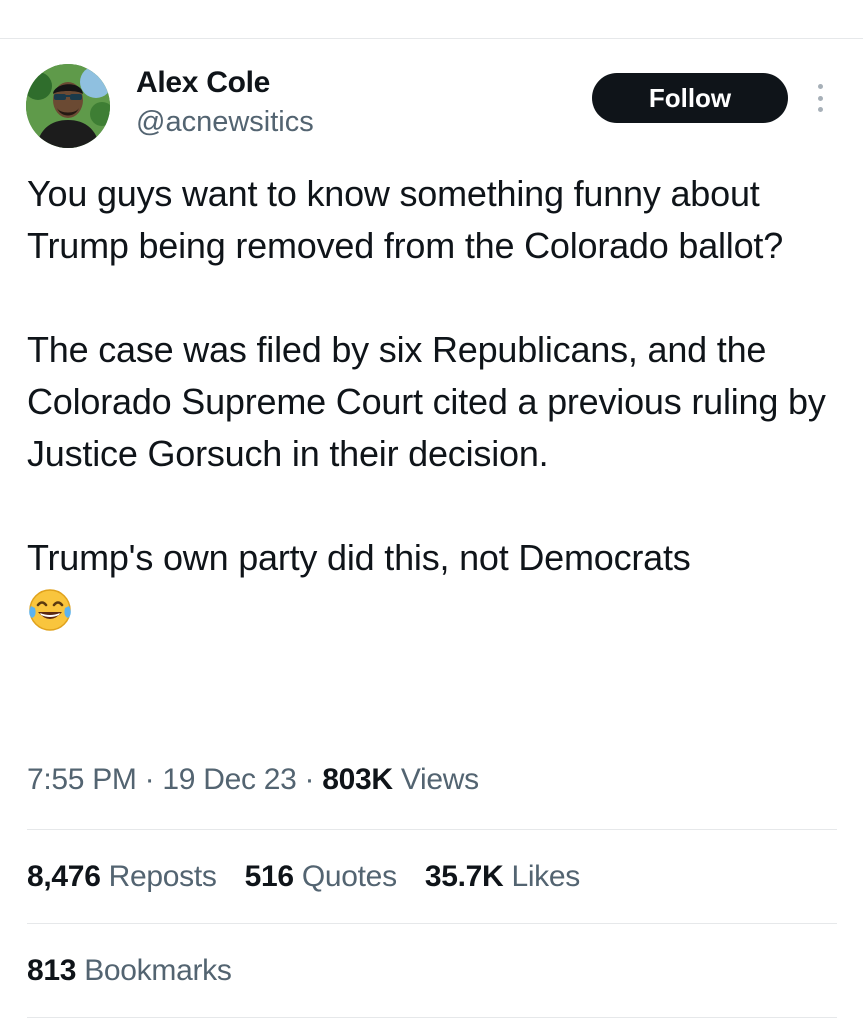  I want to click on reposts-stat: 8,476 Reposts, so click(122, 876).